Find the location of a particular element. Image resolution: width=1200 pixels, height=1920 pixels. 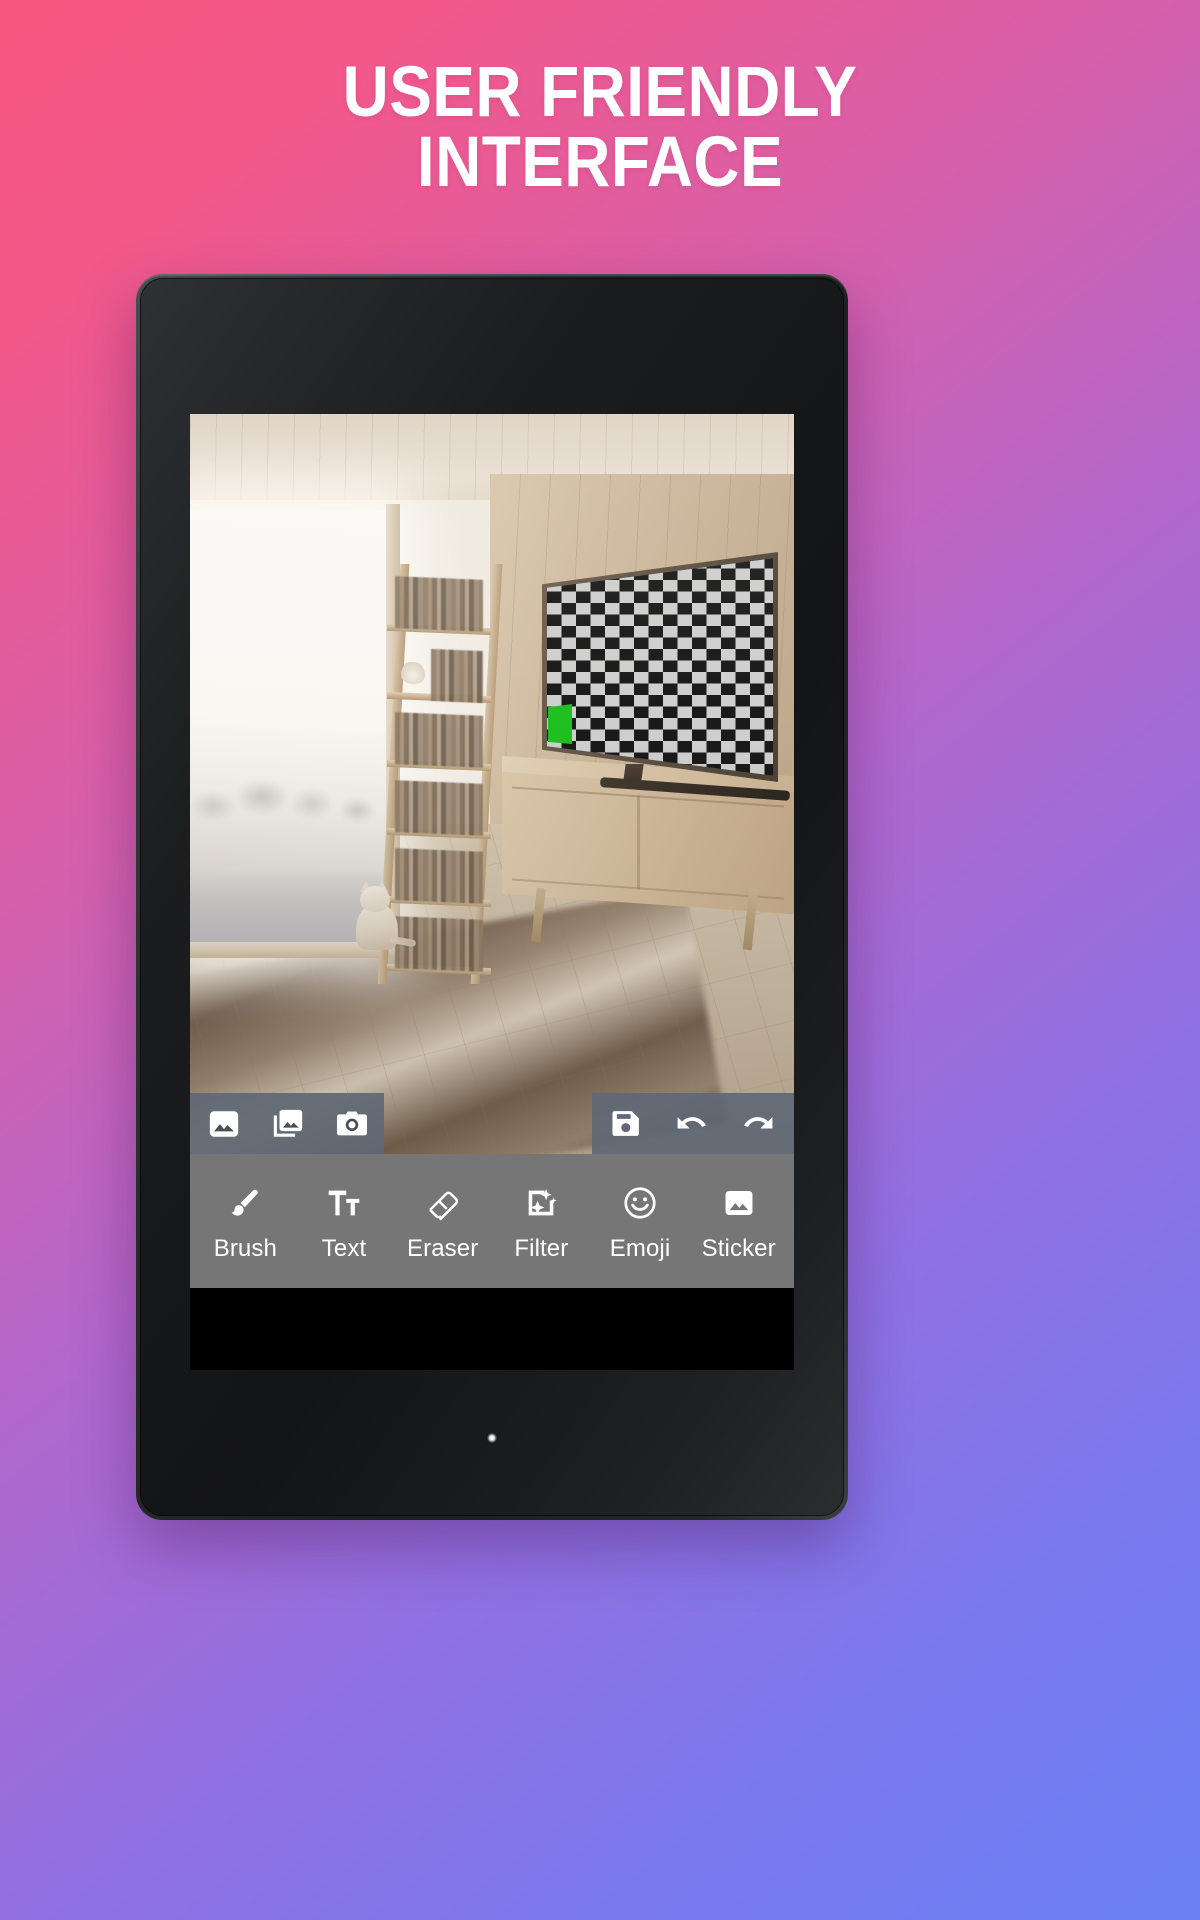

tool-emoji-label: Emoji is located at coordinates (640, 1248).